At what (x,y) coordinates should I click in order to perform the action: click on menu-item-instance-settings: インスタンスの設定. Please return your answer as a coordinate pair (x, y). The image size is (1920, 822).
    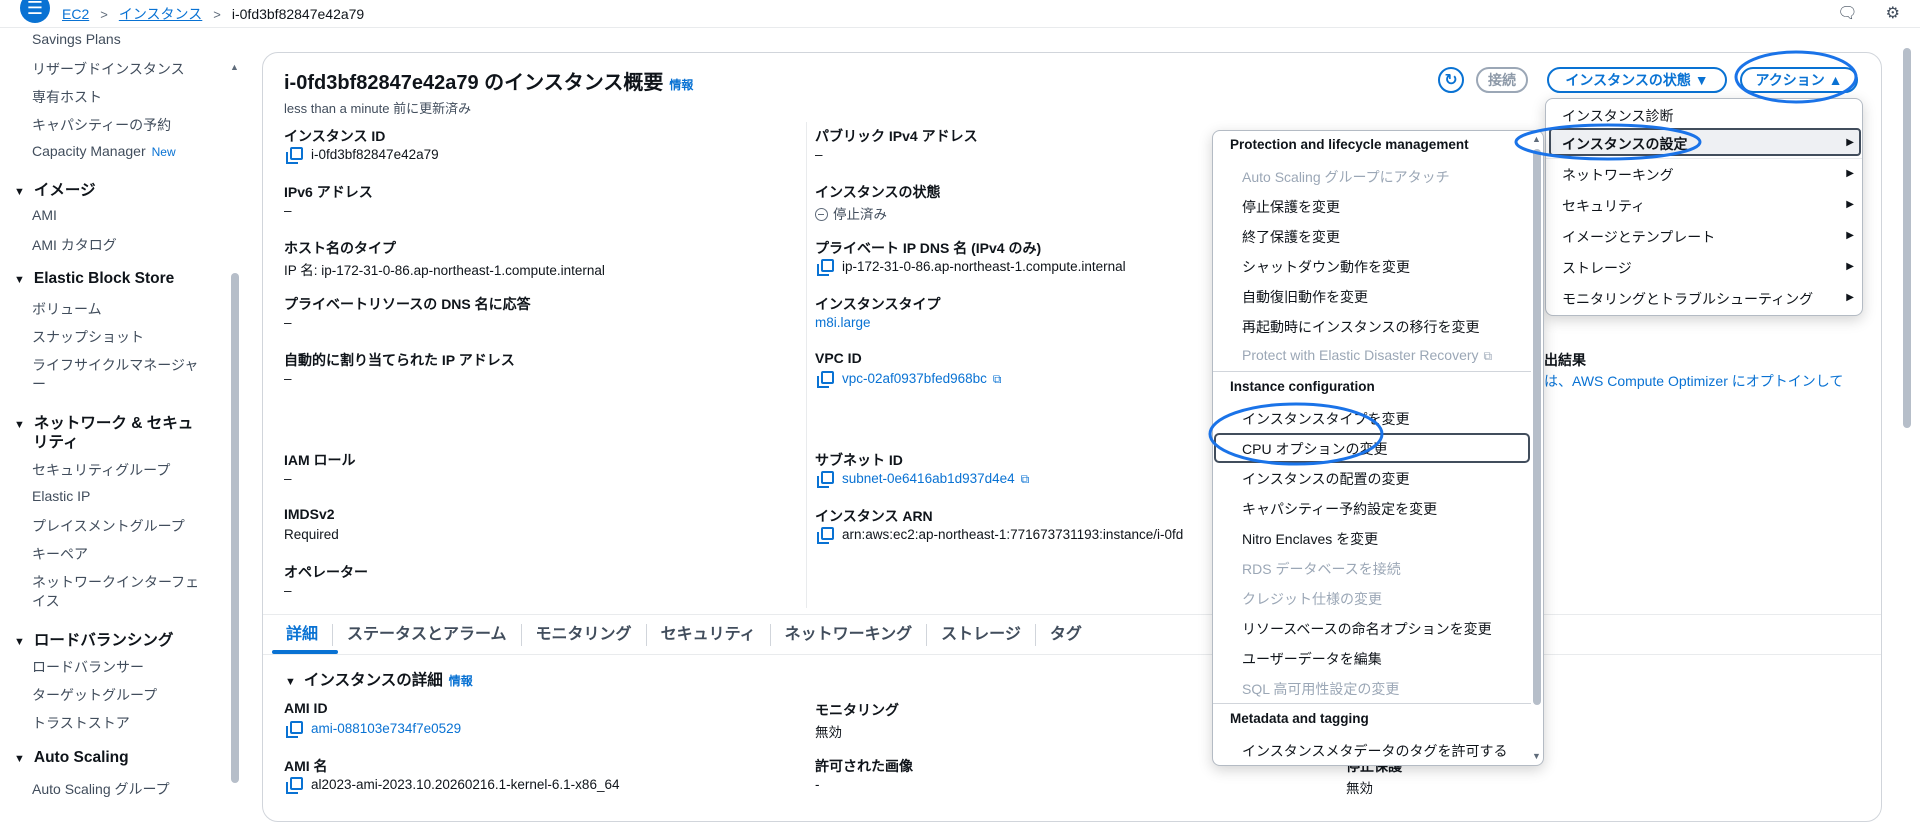
    Looking at the image, I should click on (1624, 144).